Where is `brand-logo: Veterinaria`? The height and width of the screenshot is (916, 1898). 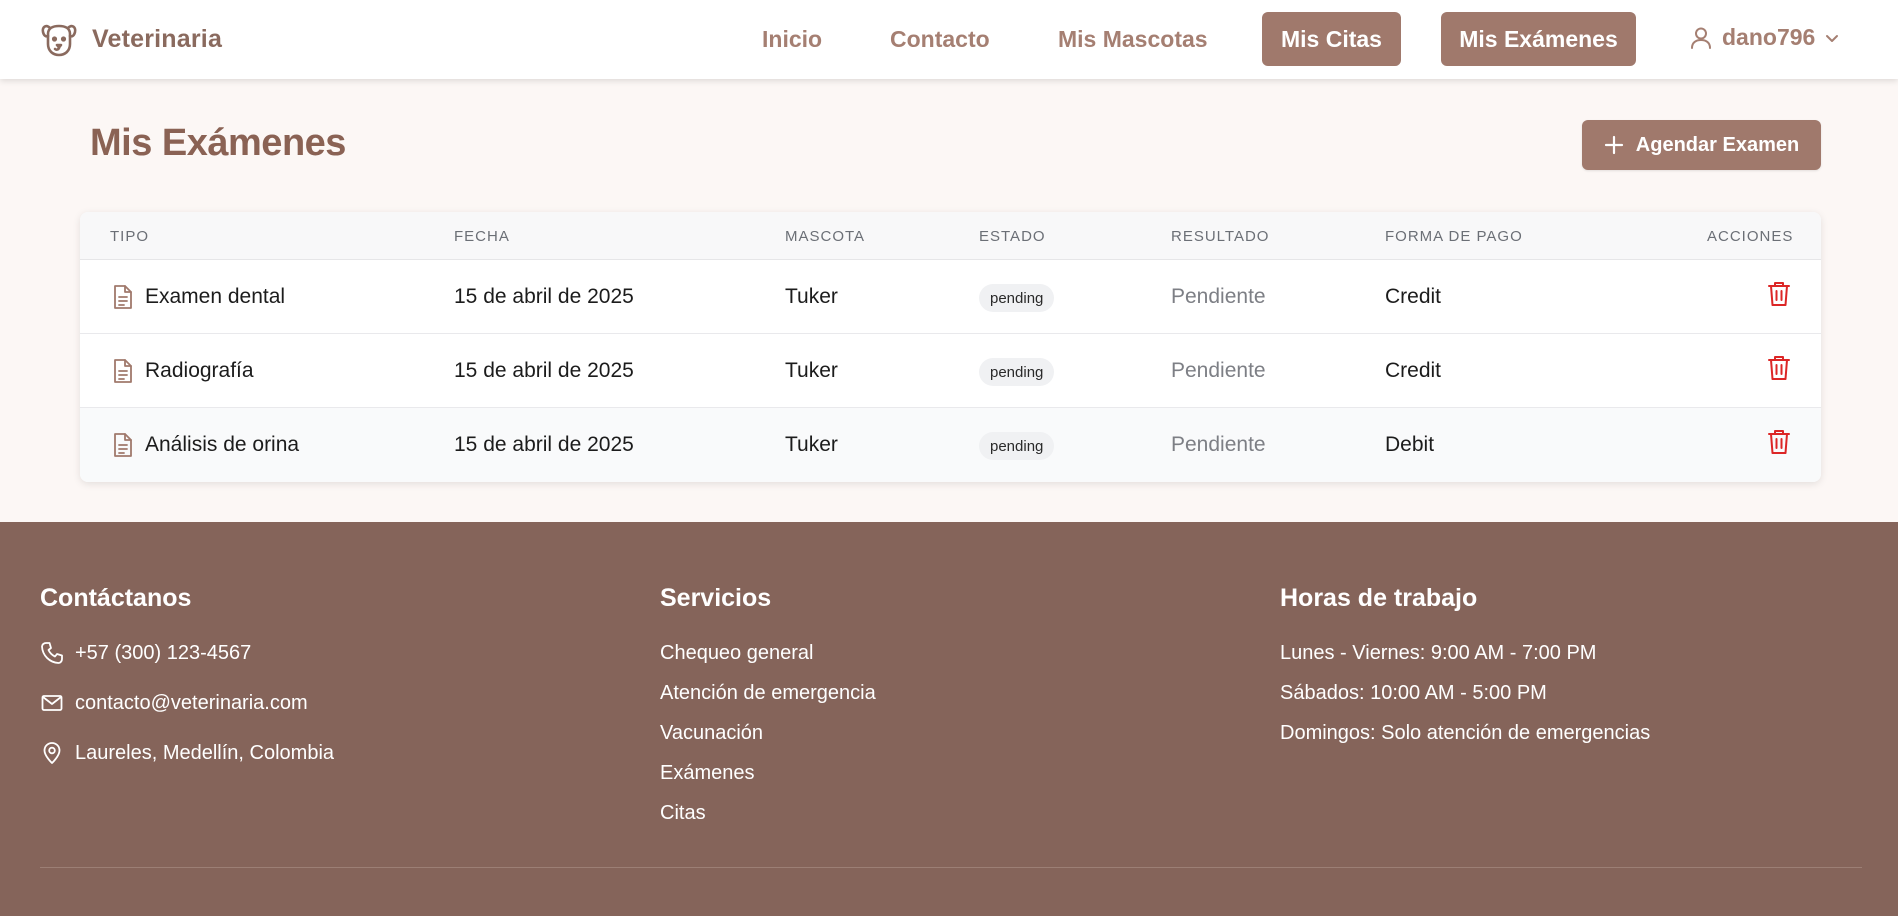 brand-logo: Veterinaria is located at coordinates (131, 39).